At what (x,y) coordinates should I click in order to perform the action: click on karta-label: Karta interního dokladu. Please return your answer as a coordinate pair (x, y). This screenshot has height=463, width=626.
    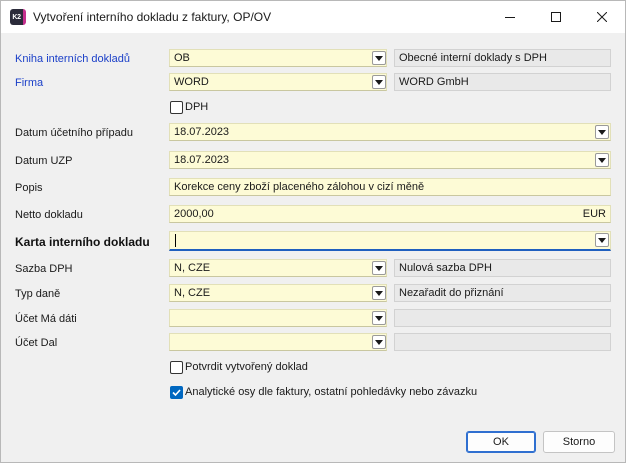
    Looking at the image, I should click on (82, 242).